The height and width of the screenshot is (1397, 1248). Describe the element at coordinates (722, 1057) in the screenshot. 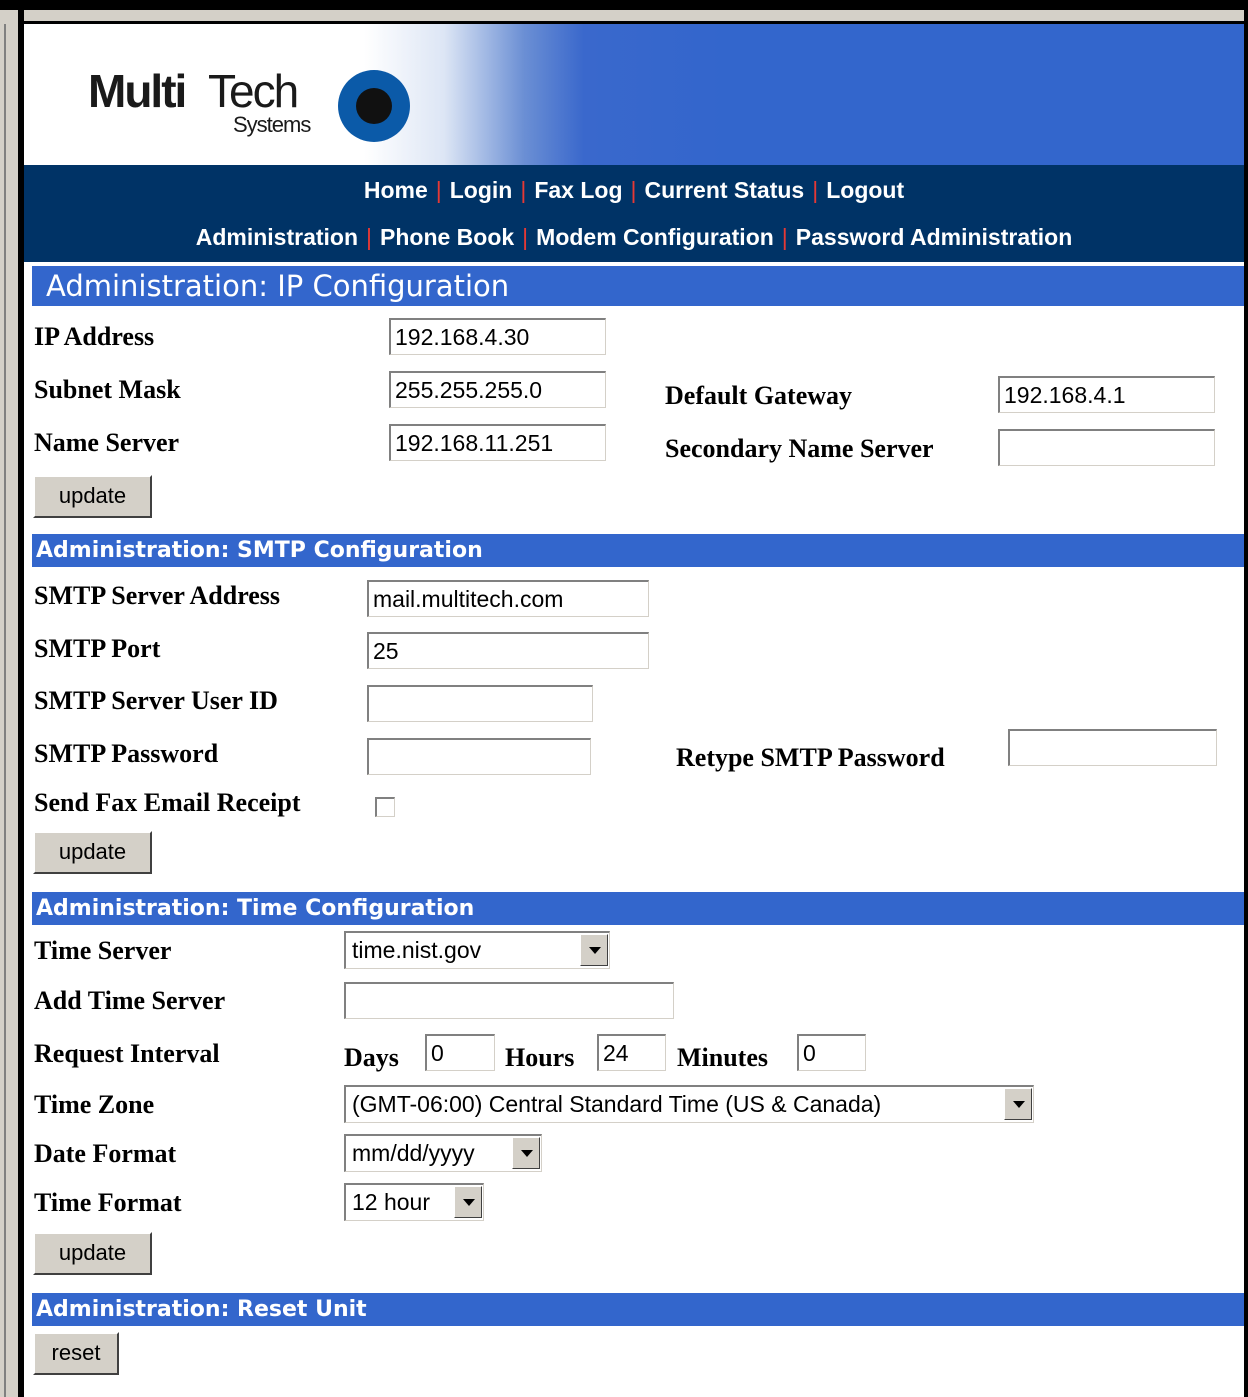

I see `minutes-label: Minutes` at that location.